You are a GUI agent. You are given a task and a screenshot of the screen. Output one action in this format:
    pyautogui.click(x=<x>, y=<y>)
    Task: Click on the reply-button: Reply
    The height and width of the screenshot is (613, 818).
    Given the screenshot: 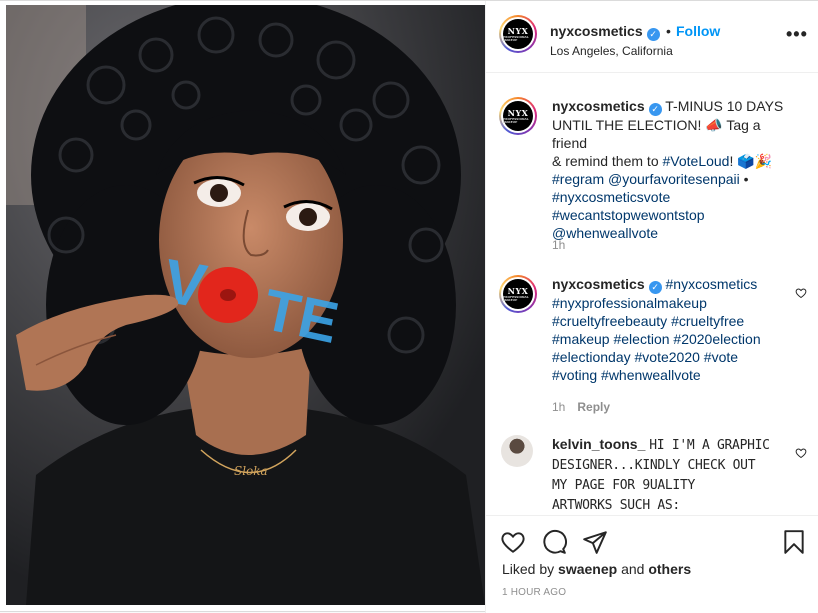 What is the action you would take?
    pyautogui.click(x=593, y=407)
    